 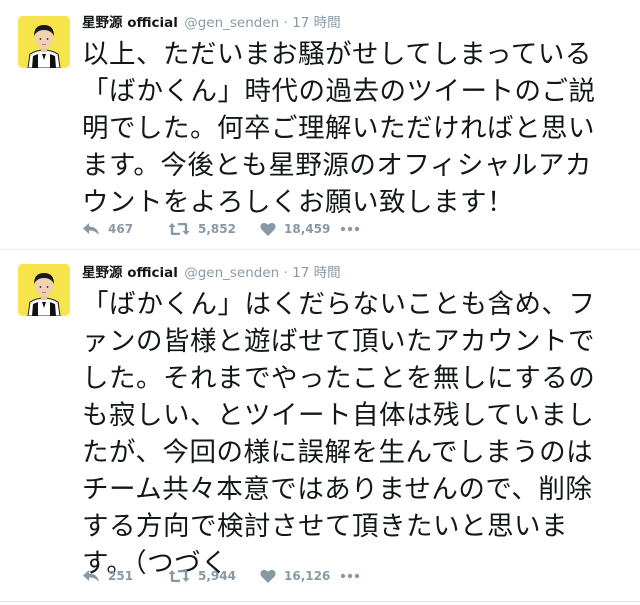 What do you see at coordinates (298, 202) in the screenshot?
I see `tweet-text-line: ウントをよろしくお願い致します！` at bounding box center [298, 202].